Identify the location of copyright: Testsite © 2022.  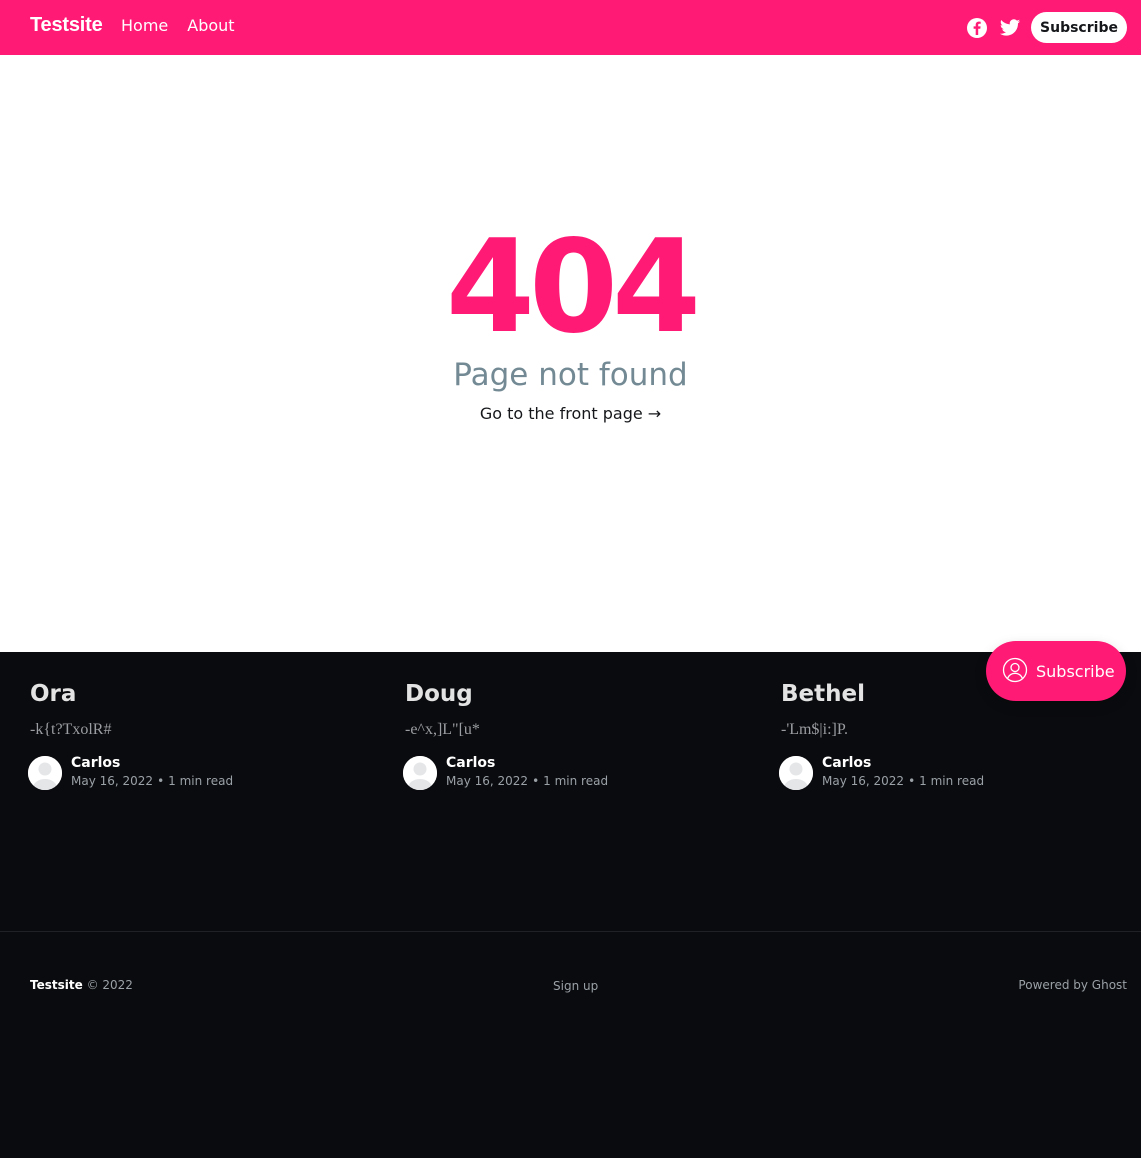
(81, 985).